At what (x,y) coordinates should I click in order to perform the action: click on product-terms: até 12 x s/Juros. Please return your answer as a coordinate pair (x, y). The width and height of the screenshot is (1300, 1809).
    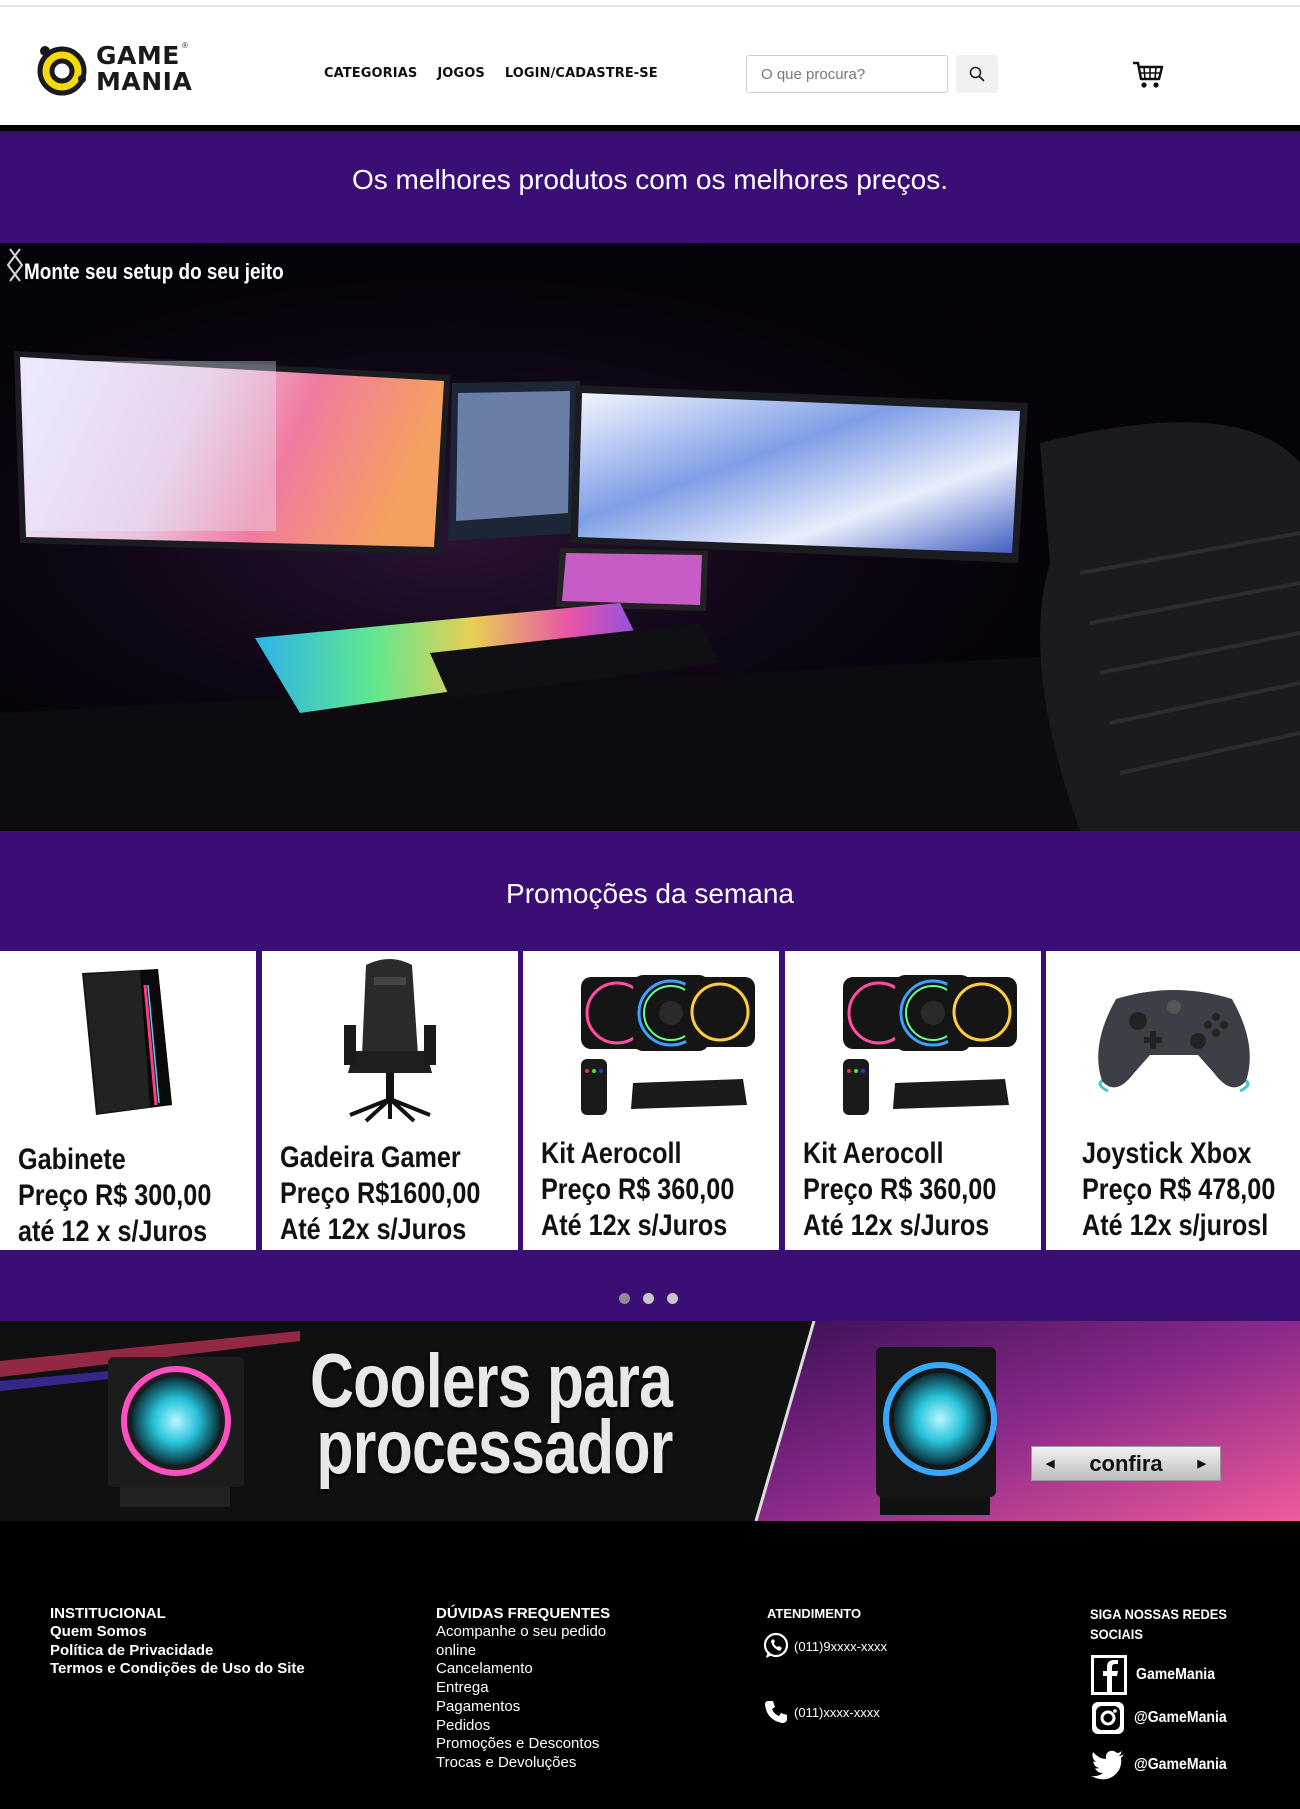
    Looking at the image, I should click on (113, 1231).